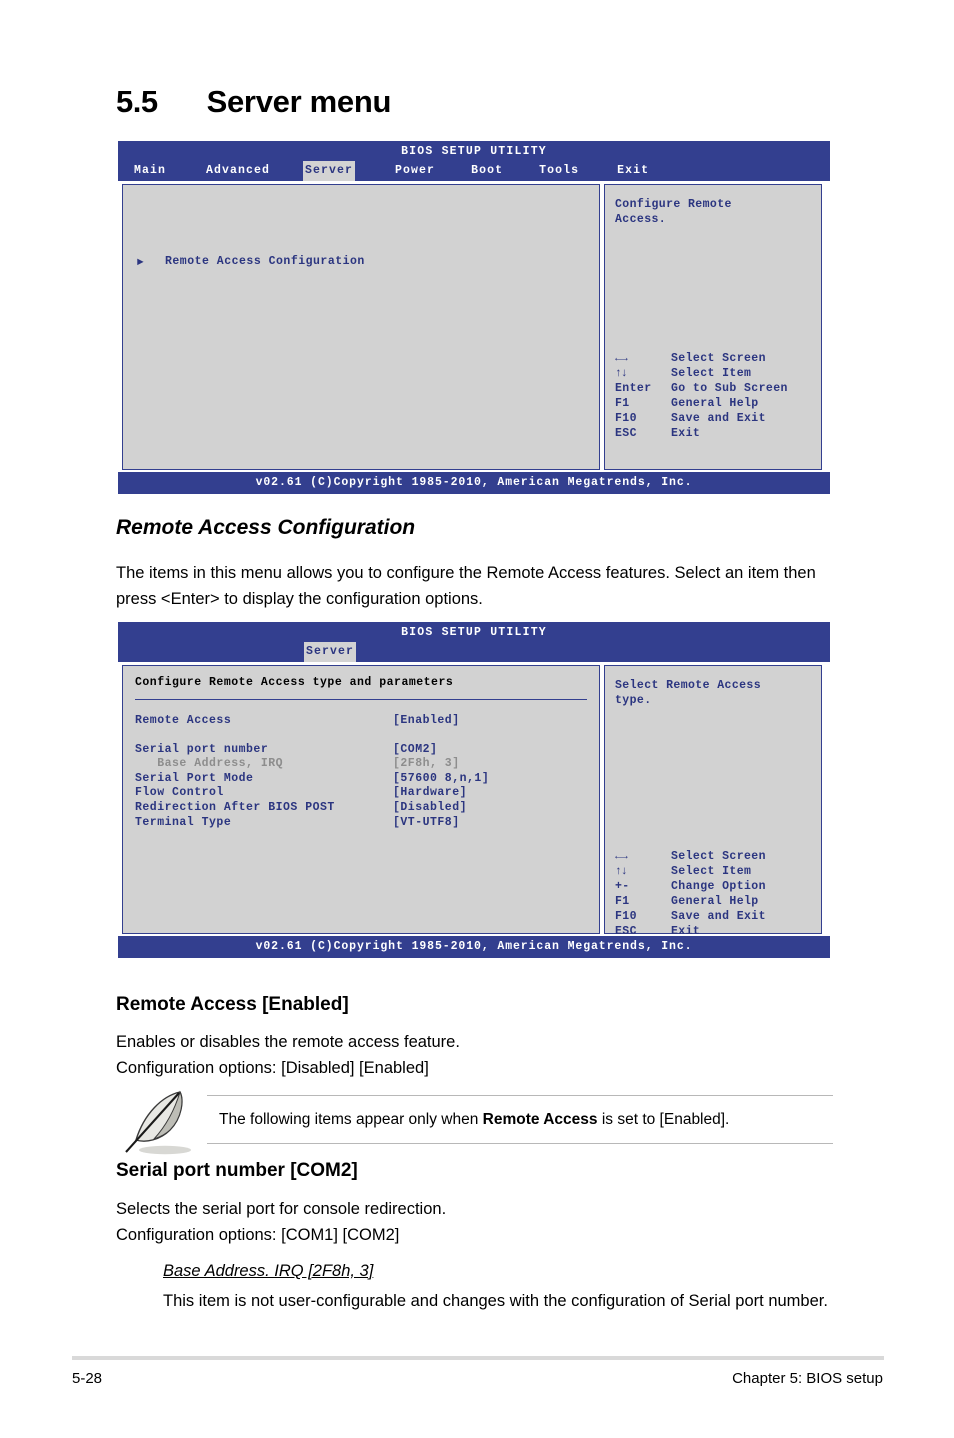  What do you see at coordinates (430, 807) in the screenshot?
I see `config-value: [Disabled]` at bounding box center [430, 807].